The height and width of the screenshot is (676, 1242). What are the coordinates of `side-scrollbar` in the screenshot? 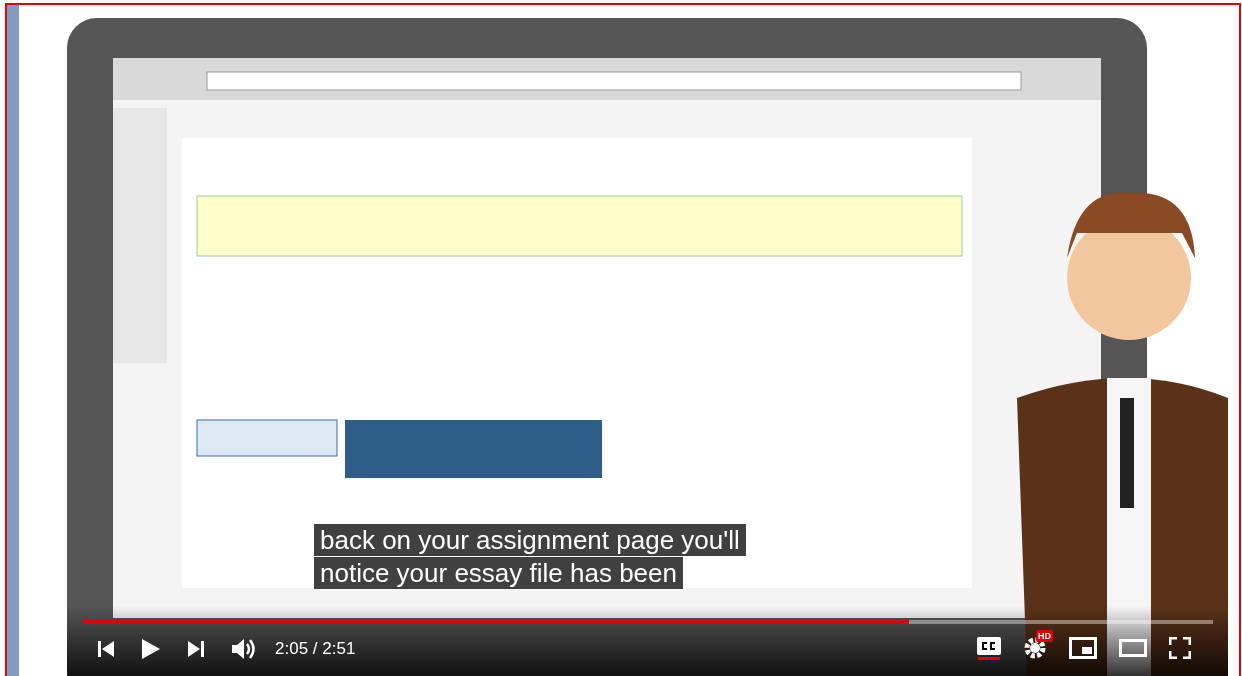 It's located at (13, 340).